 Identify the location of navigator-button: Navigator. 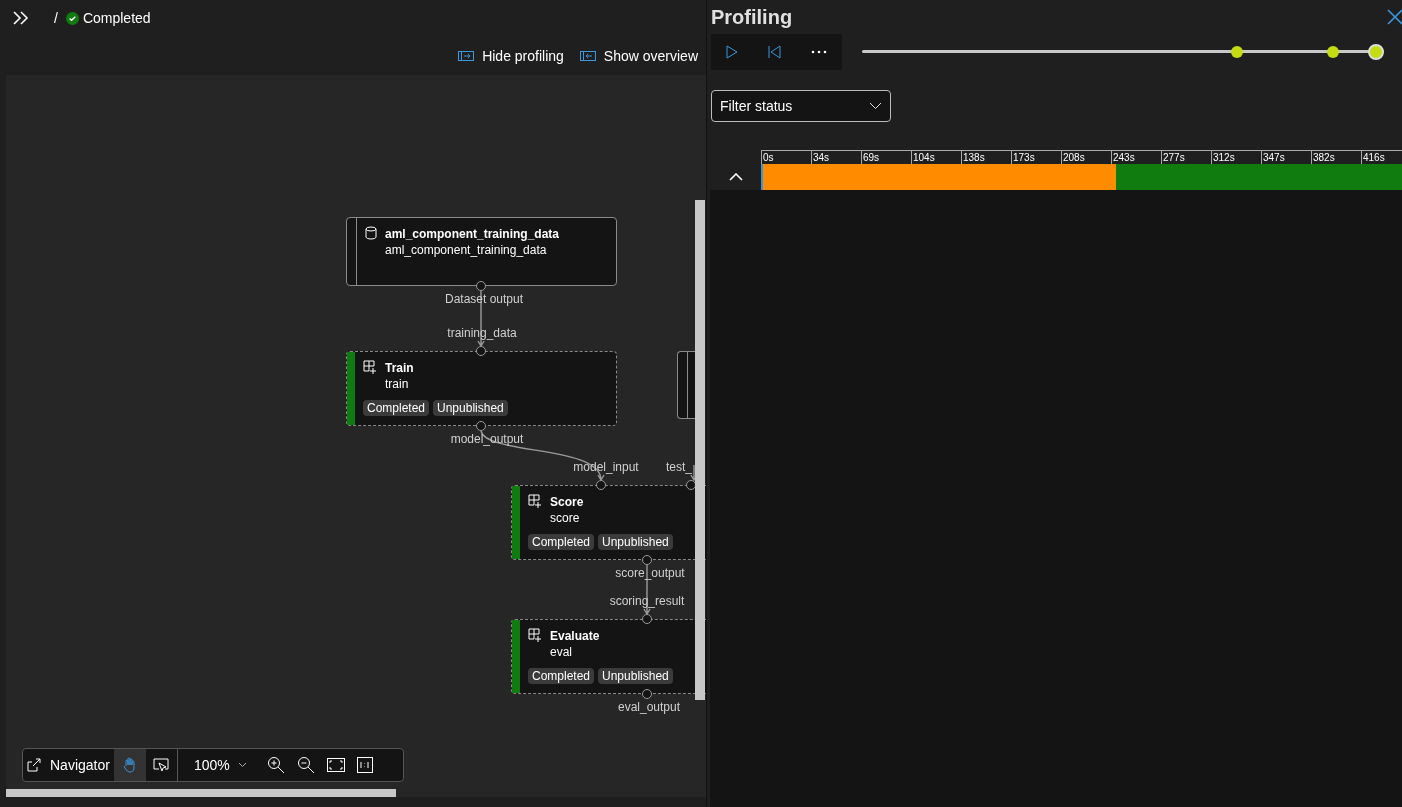
(68, 765).